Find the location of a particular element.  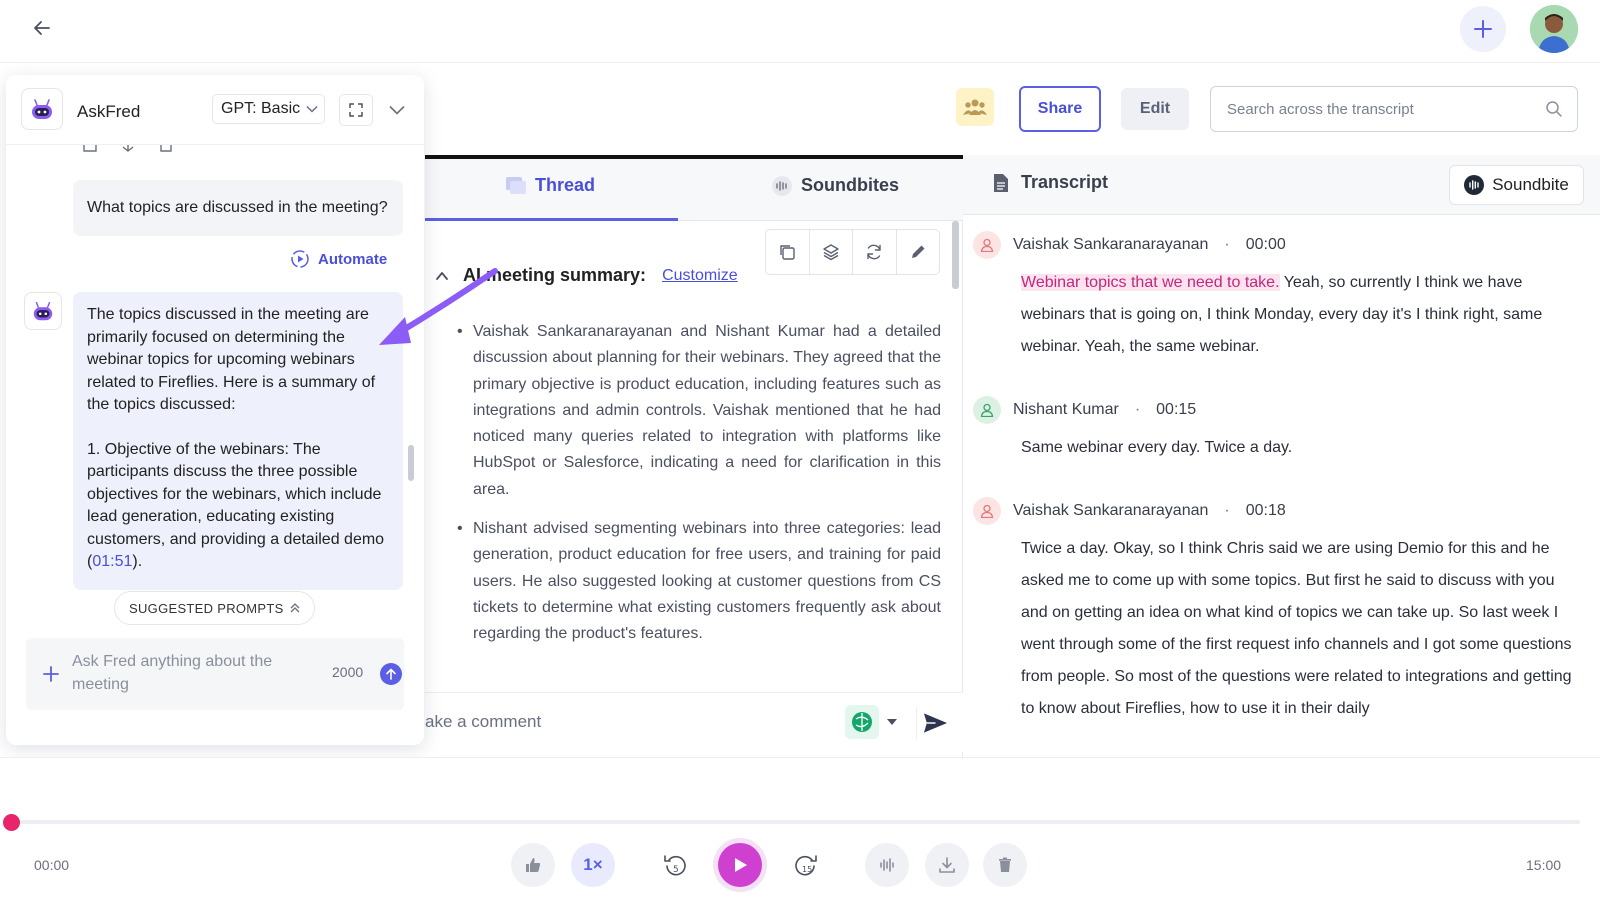

forward-15-icon: 15 is located at coordinates (806, 865).